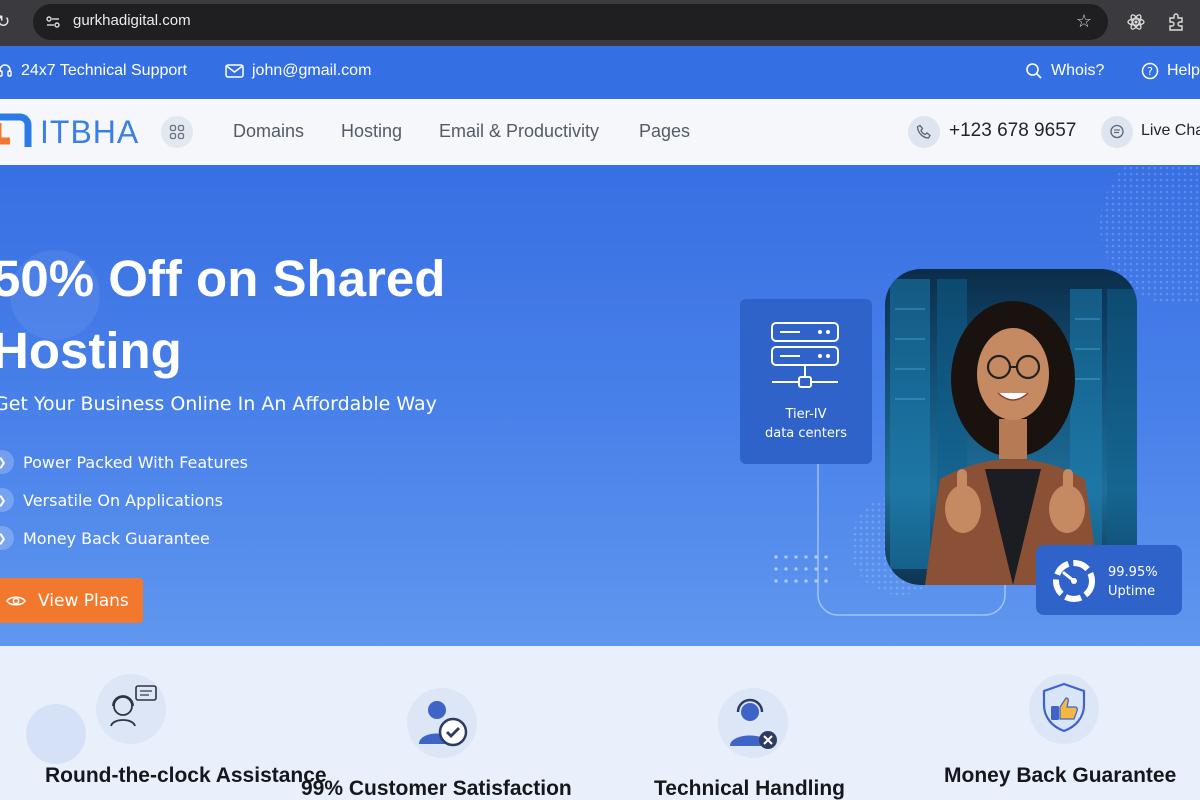  What do you see at coordinates (1012, 131) in the screenshot?
I see `phone-number: +123 678 9657` at bounding box center [1012, 131].